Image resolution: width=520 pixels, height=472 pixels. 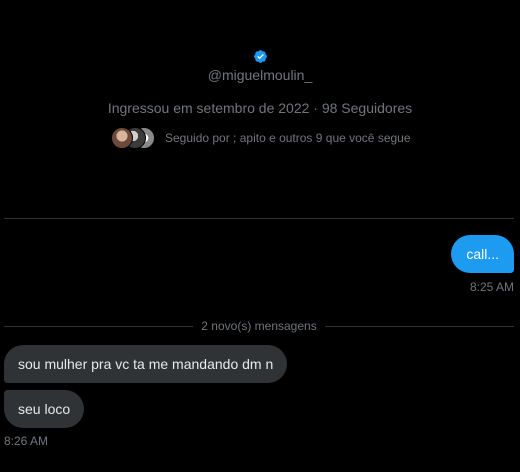 I want to click on follower-avatars, so click(x=133, y=138).